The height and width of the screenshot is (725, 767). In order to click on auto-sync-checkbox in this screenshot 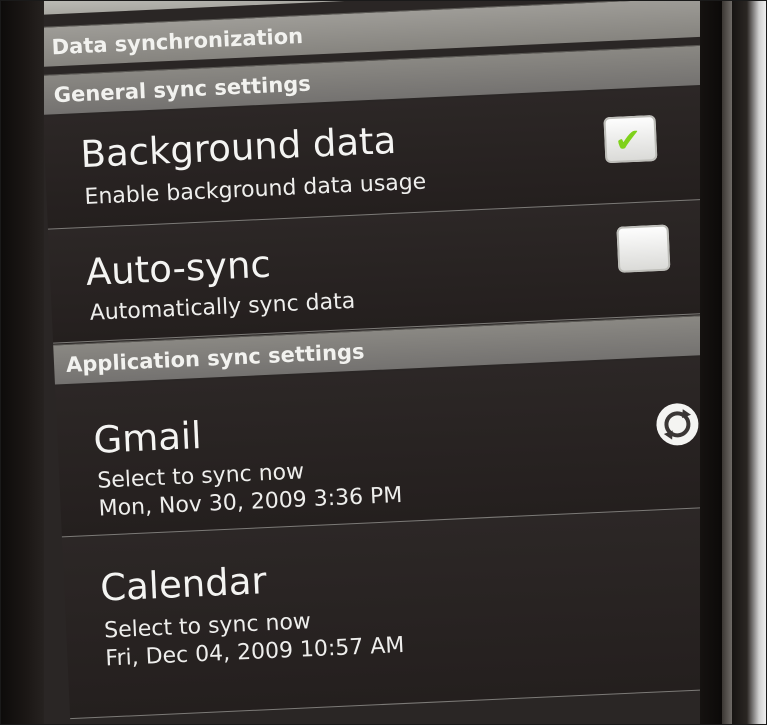, I will do `click(643, 248)`.